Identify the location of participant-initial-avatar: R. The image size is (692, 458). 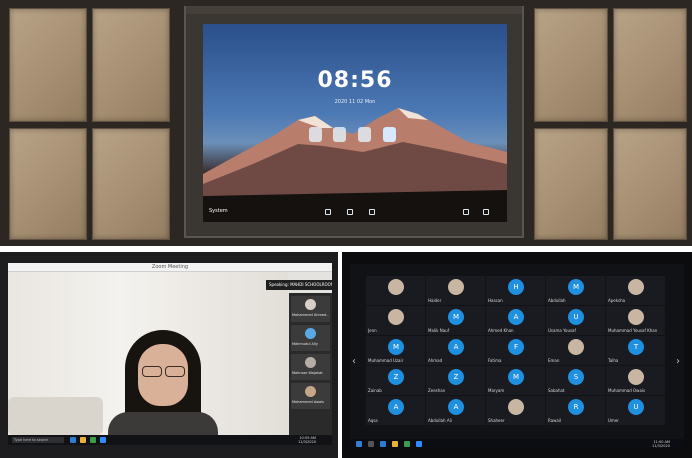
(576, 407).